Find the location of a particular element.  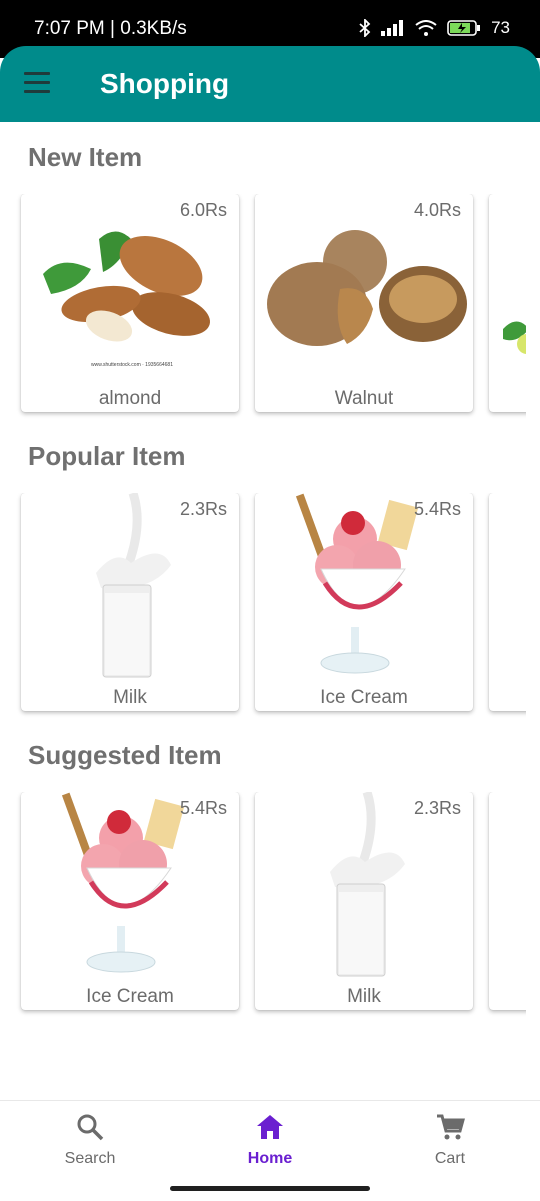

nav-cart: Cart is located at coordinates (450, 1140).